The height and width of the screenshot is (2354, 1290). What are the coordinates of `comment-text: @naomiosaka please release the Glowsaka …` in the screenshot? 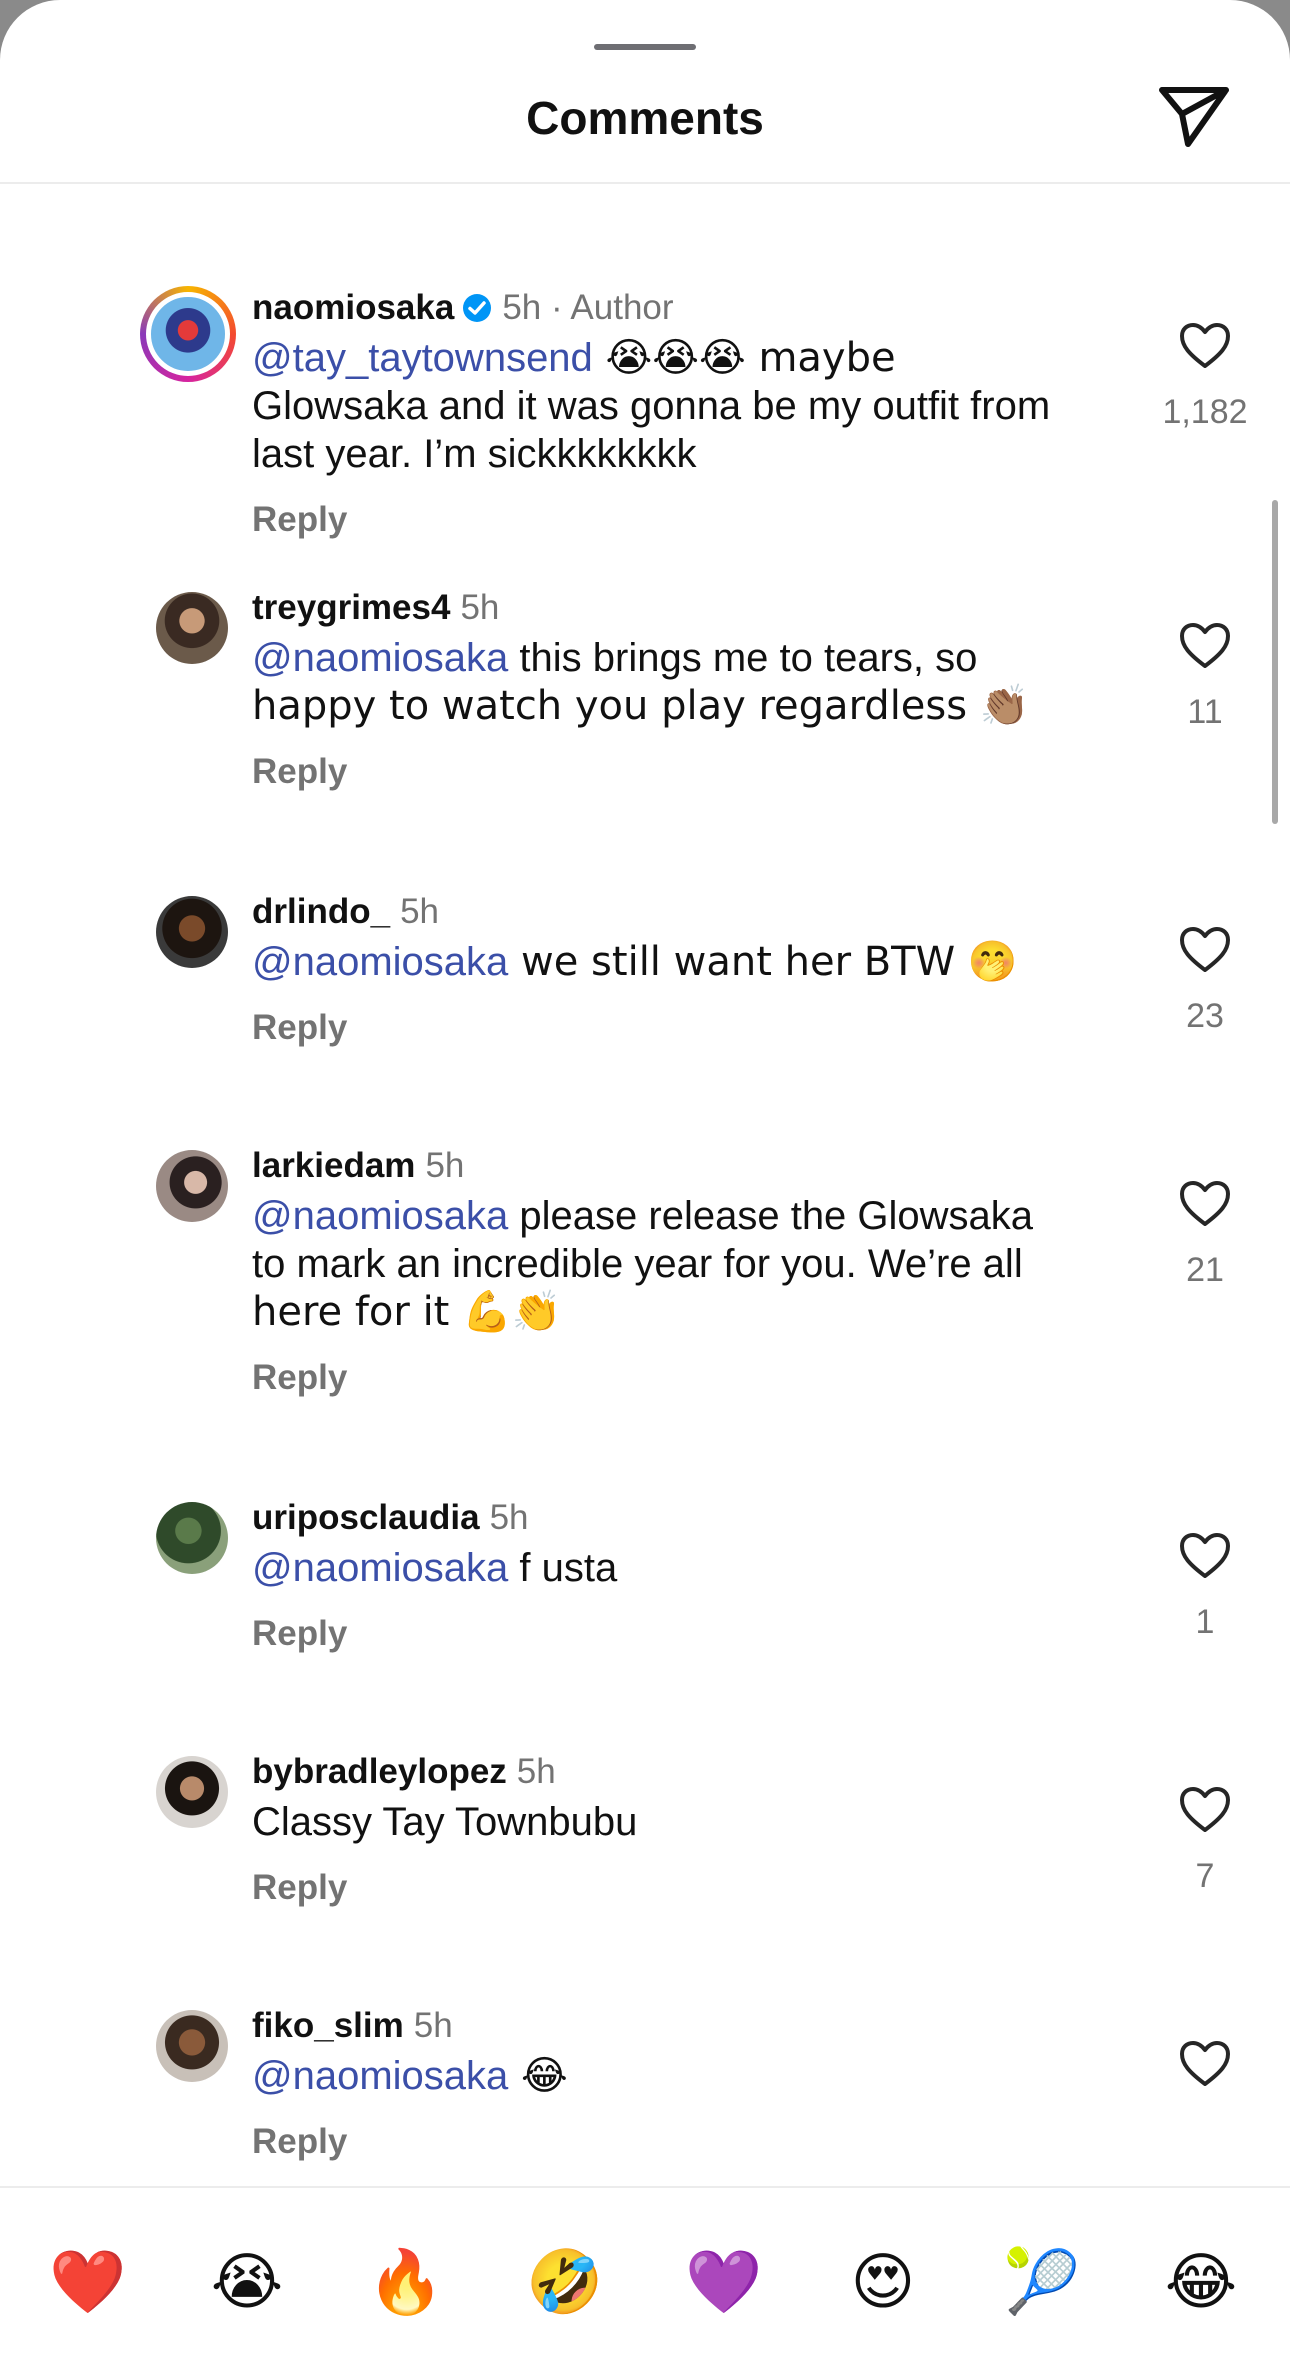 It's located at (643, 1264).